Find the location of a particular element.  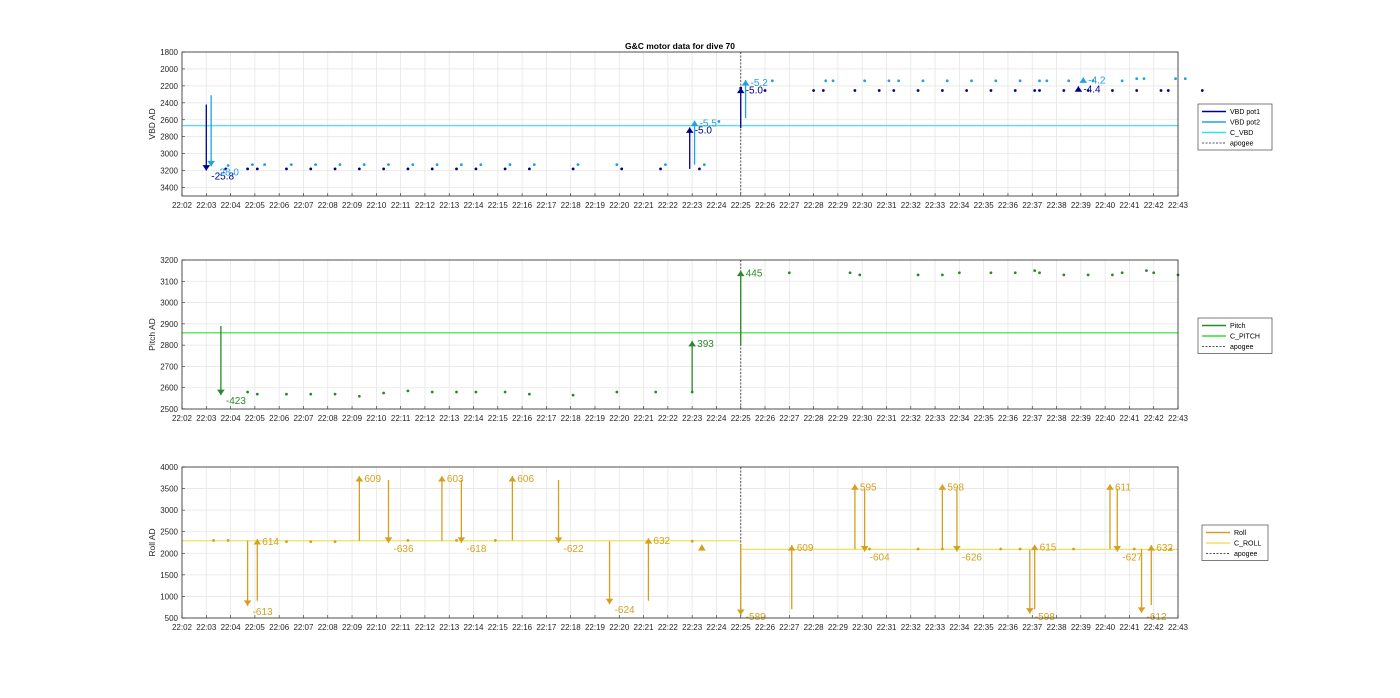

move-arrow-label: -598 is located at coordinates (1045, 617).